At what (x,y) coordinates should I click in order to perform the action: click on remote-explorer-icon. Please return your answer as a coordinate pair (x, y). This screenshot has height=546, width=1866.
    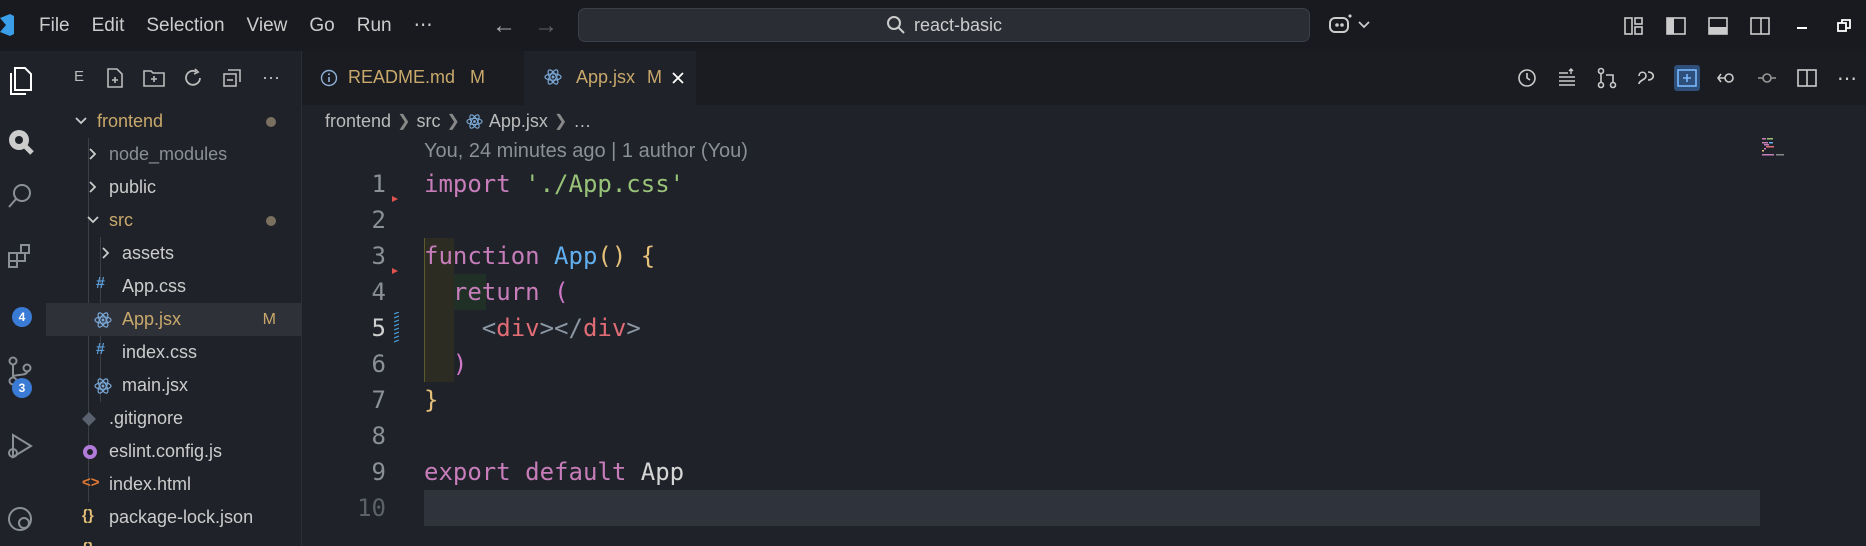
    Looking at the image, I should click on (20, 519).